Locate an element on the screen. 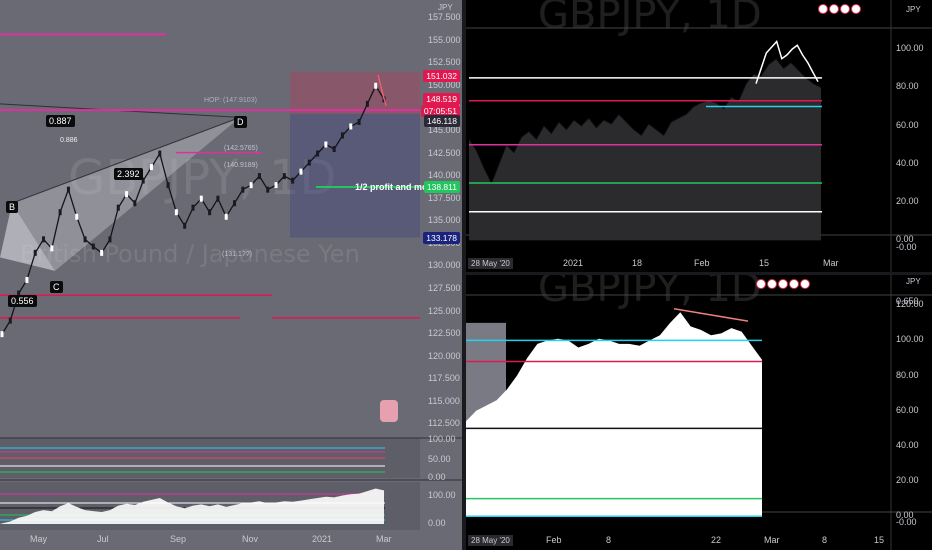  indicator-icons-bottom is located at coordinates (783, 284).